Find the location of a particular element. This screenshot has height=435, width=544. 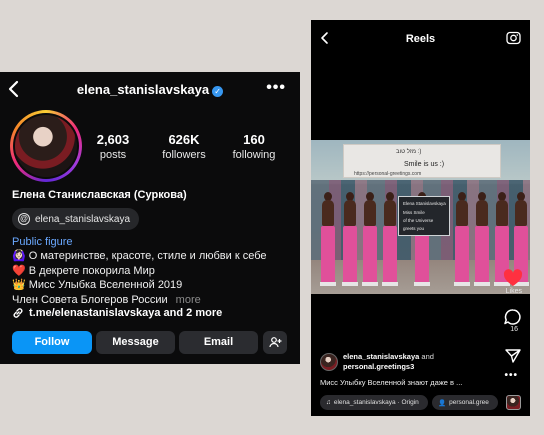

stat-followers: 626K followers is located at coordinates (184, 146).